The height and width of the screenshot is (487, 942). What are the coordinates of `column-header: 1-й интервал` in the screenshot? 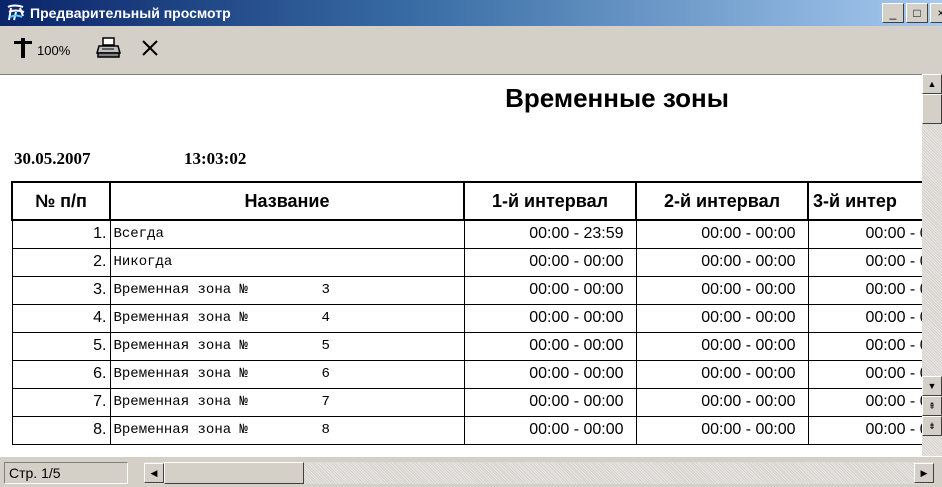 It's located at (550, 201).